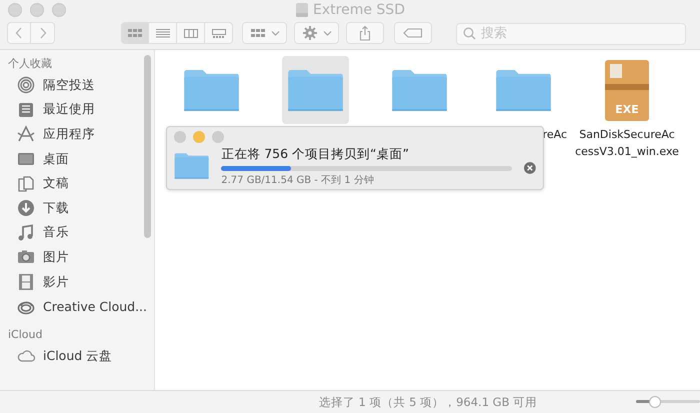 This screenshot has height=413, width=700. I want to click on tag-icon, so click(413, 33).